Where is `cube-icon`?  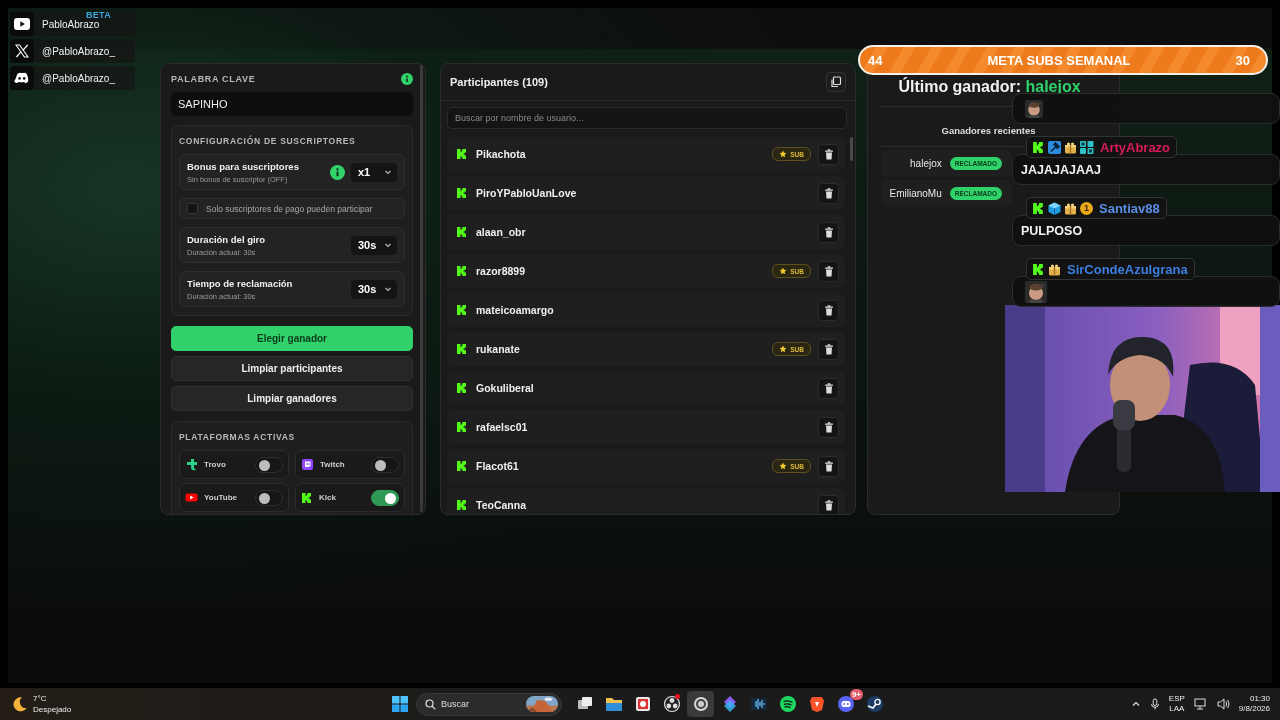
cube-icon is located at coordinates (1054, 208).